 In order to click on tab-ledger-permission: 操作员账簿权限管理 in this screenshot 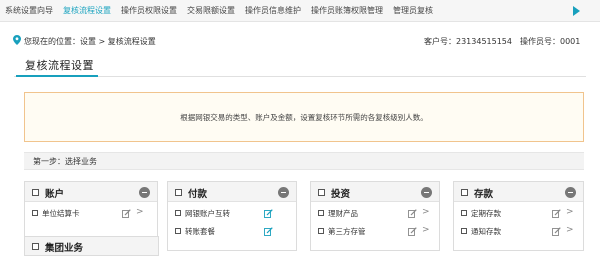, I will do `click(347, 11)`.